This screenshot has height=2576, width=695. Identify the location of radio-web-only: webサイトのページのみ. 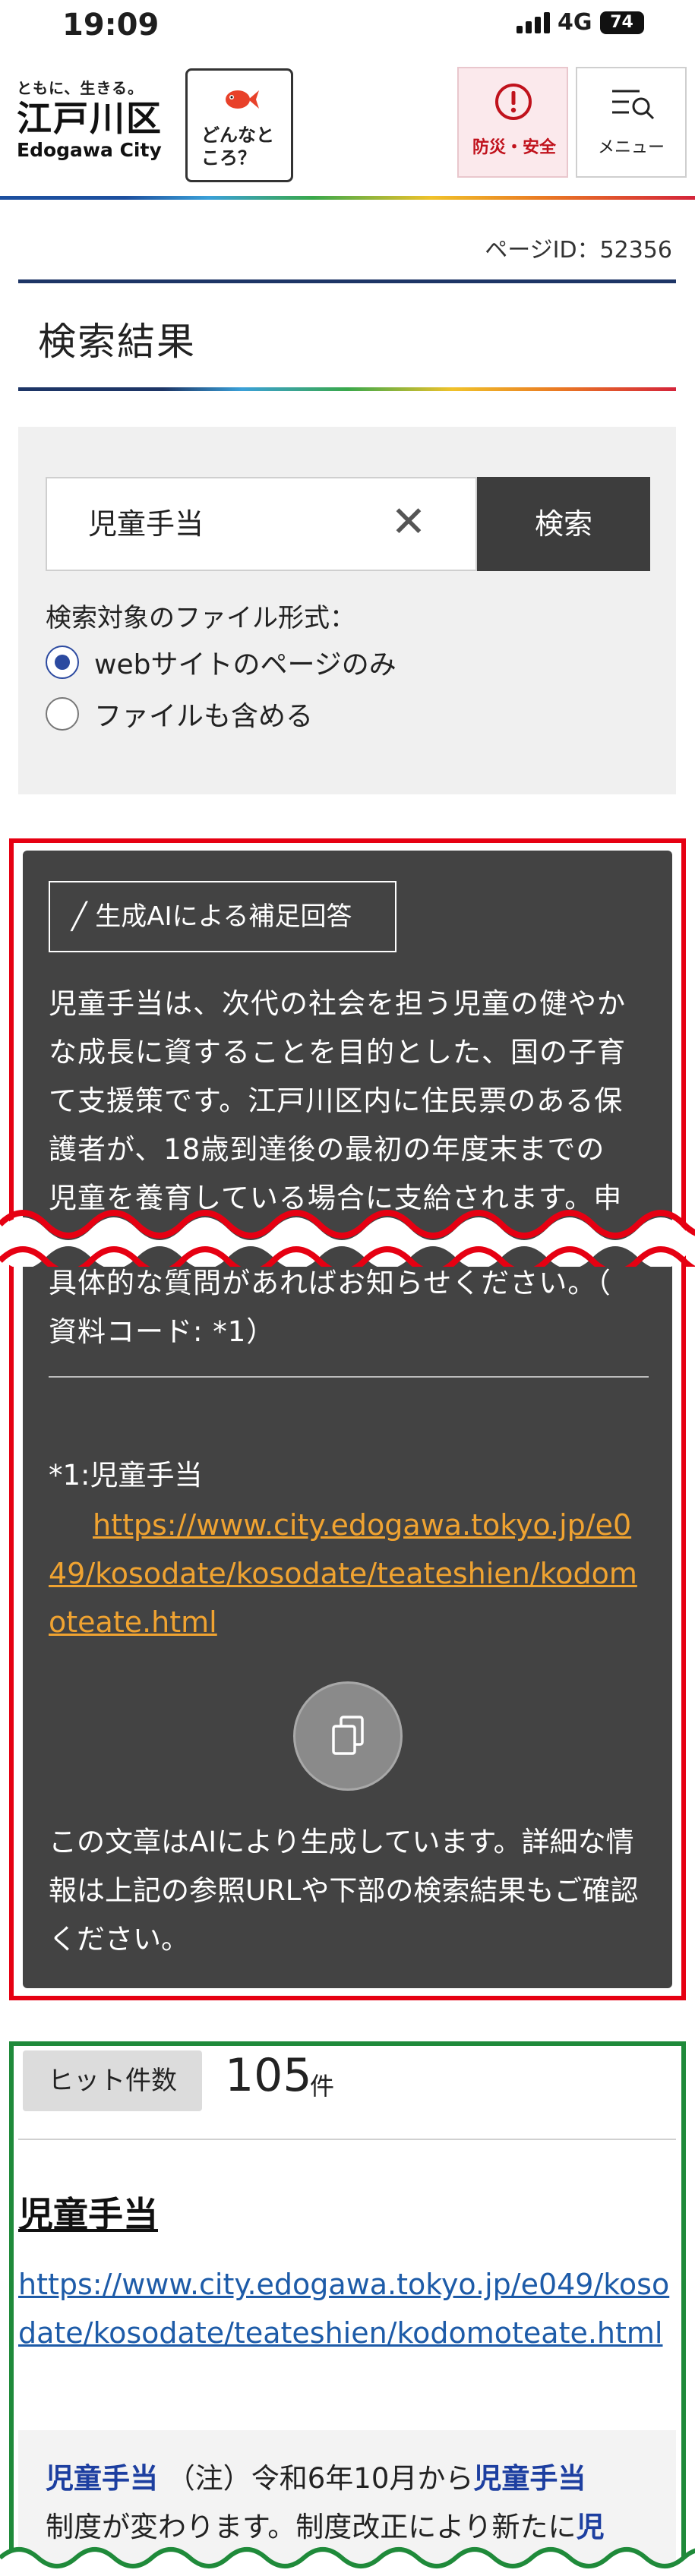
(221, 662).